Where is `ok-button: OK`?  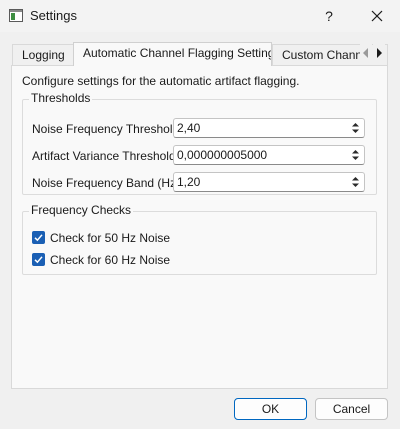 ok-button: OK is located at coordinates (270, 409).